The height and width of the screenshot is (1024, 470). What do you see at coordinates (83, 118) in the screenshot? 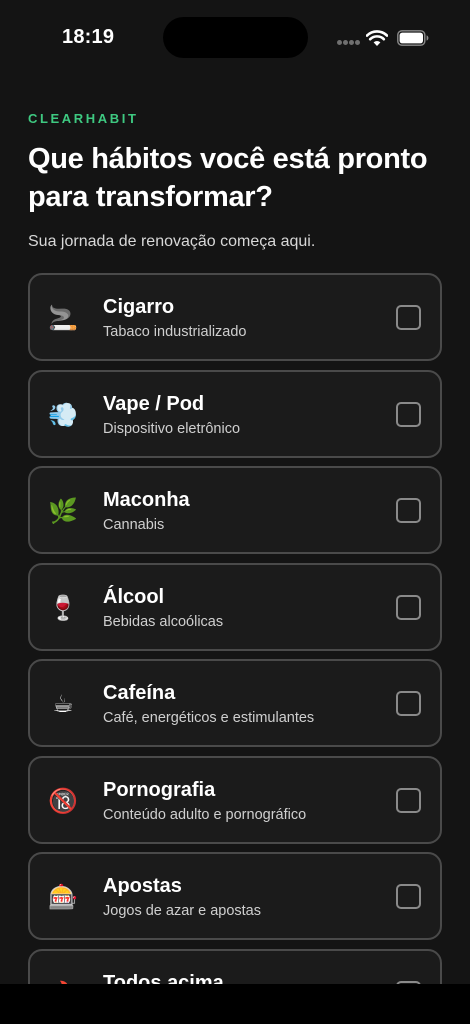
I see `brand-label: CLEARHABIT` at bounding box center [83, 118].